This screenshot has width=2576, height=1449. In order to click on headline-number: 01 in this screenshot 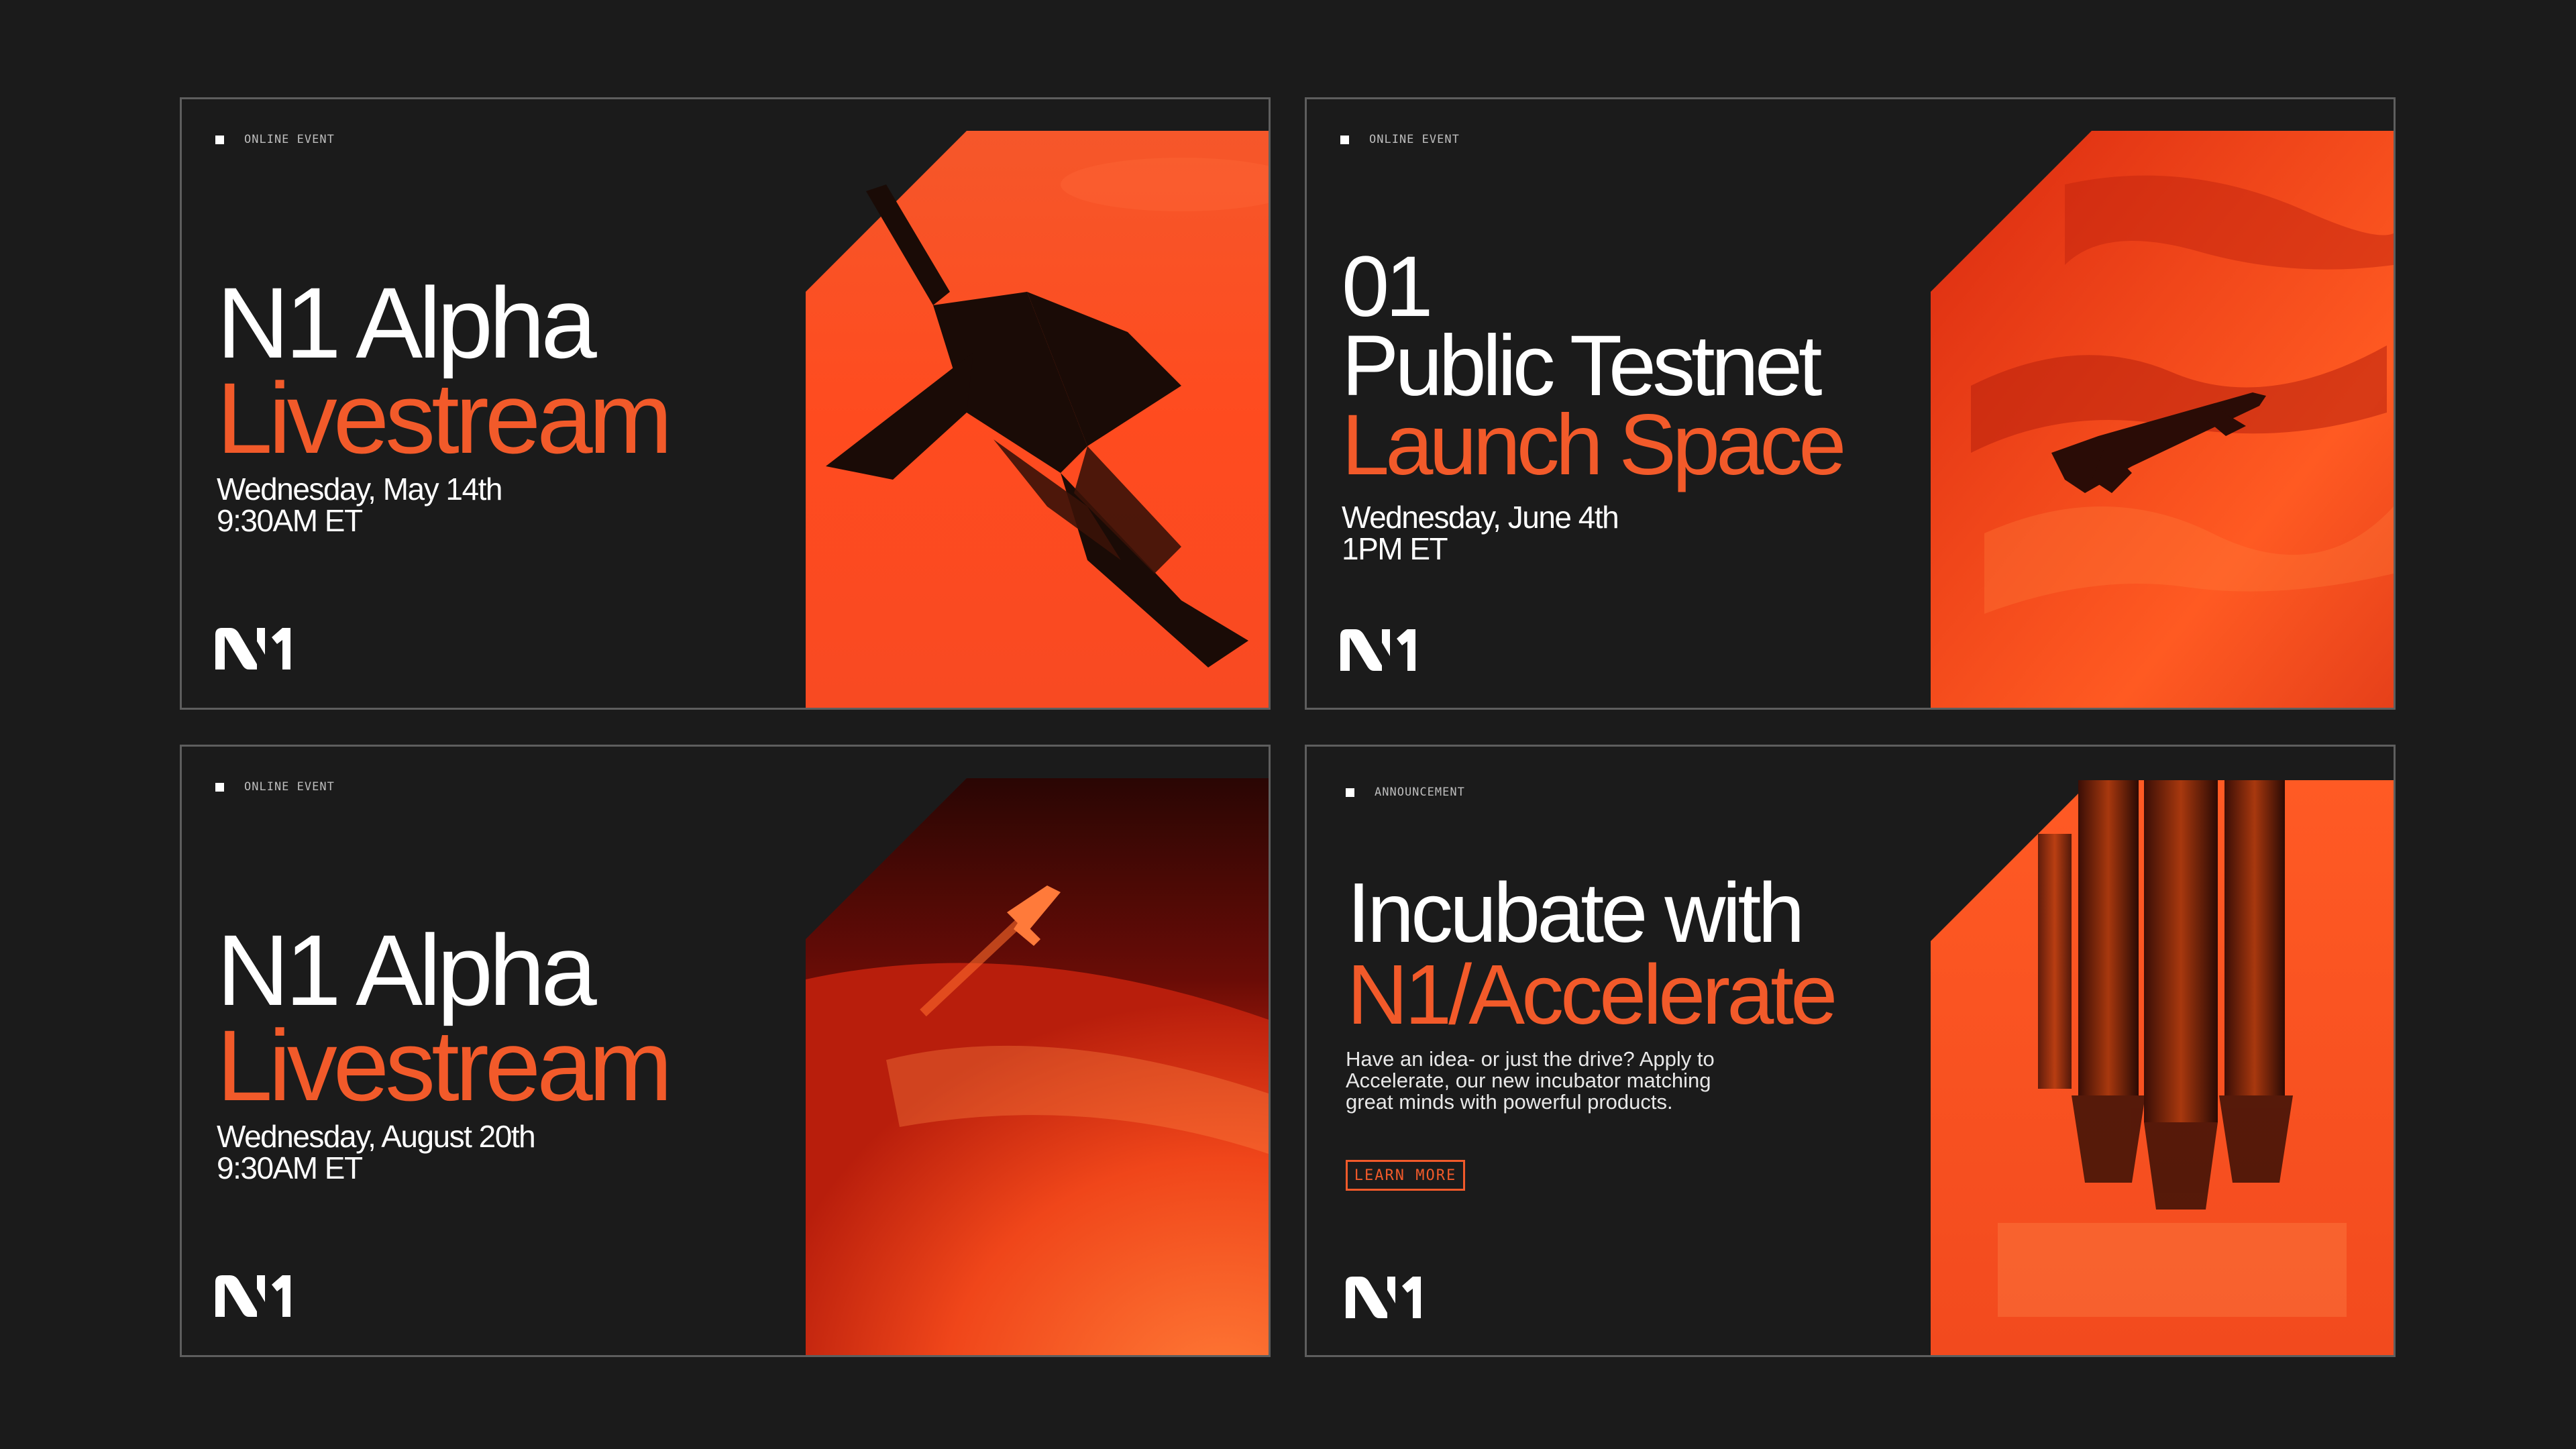, I will do `click(1387, 287)`.